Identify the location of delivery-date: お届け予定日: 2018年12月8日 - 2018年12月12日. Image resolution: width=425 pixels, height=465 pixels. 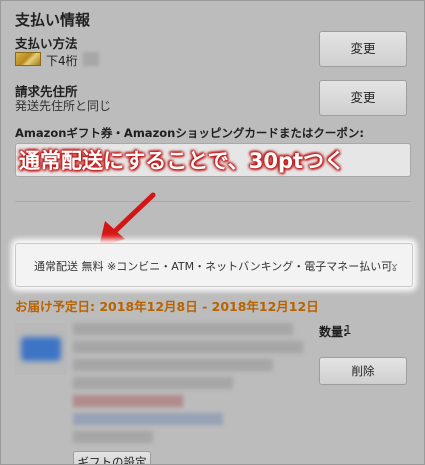
(167, 306).